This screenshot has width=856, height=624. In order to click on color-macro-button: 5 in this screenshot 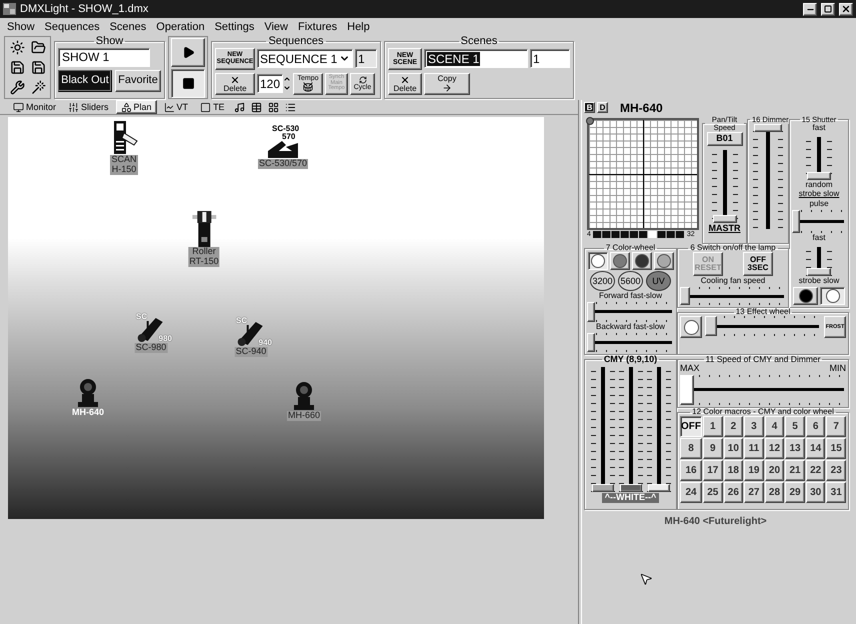, I will do `click(795, 427)`.